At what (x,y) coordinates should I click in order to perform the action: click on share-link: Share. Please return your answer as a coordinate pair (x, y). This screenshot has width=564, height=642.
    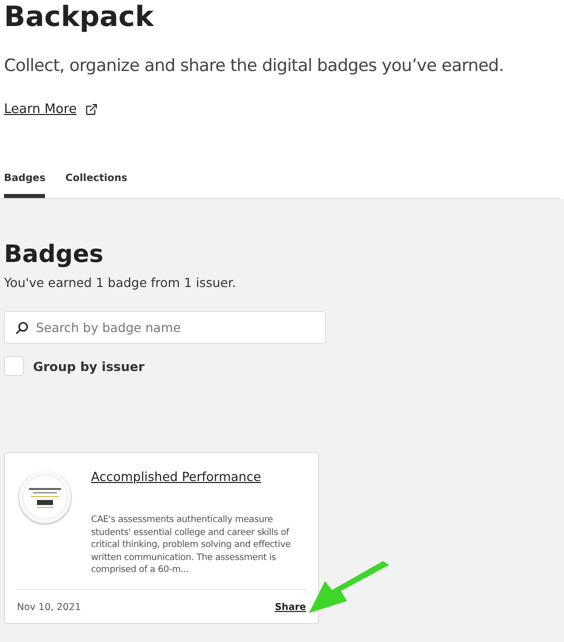
    Looking at the image, I should click on (290, 607).